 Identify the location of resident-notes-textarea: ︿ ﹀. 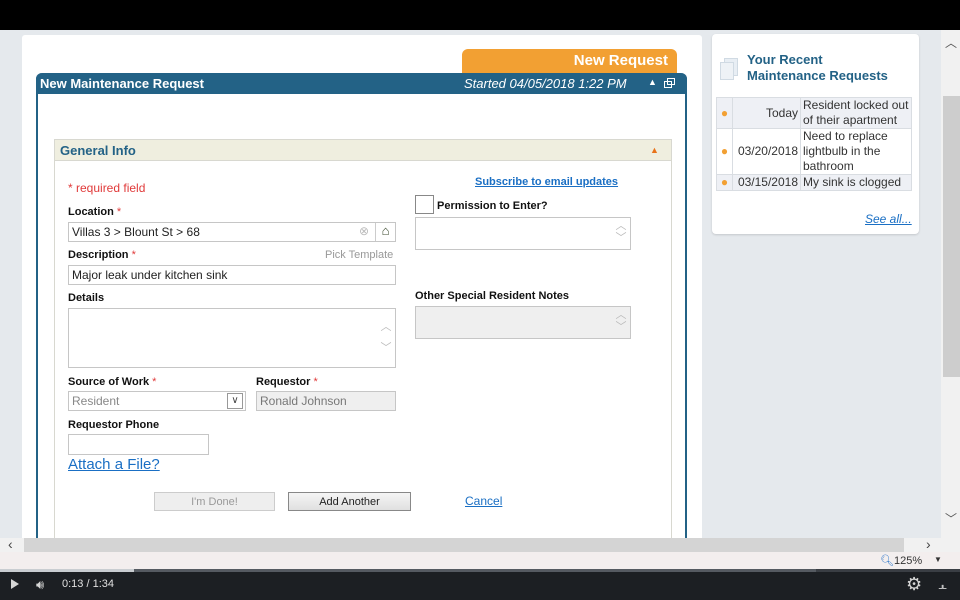
(523, 322).